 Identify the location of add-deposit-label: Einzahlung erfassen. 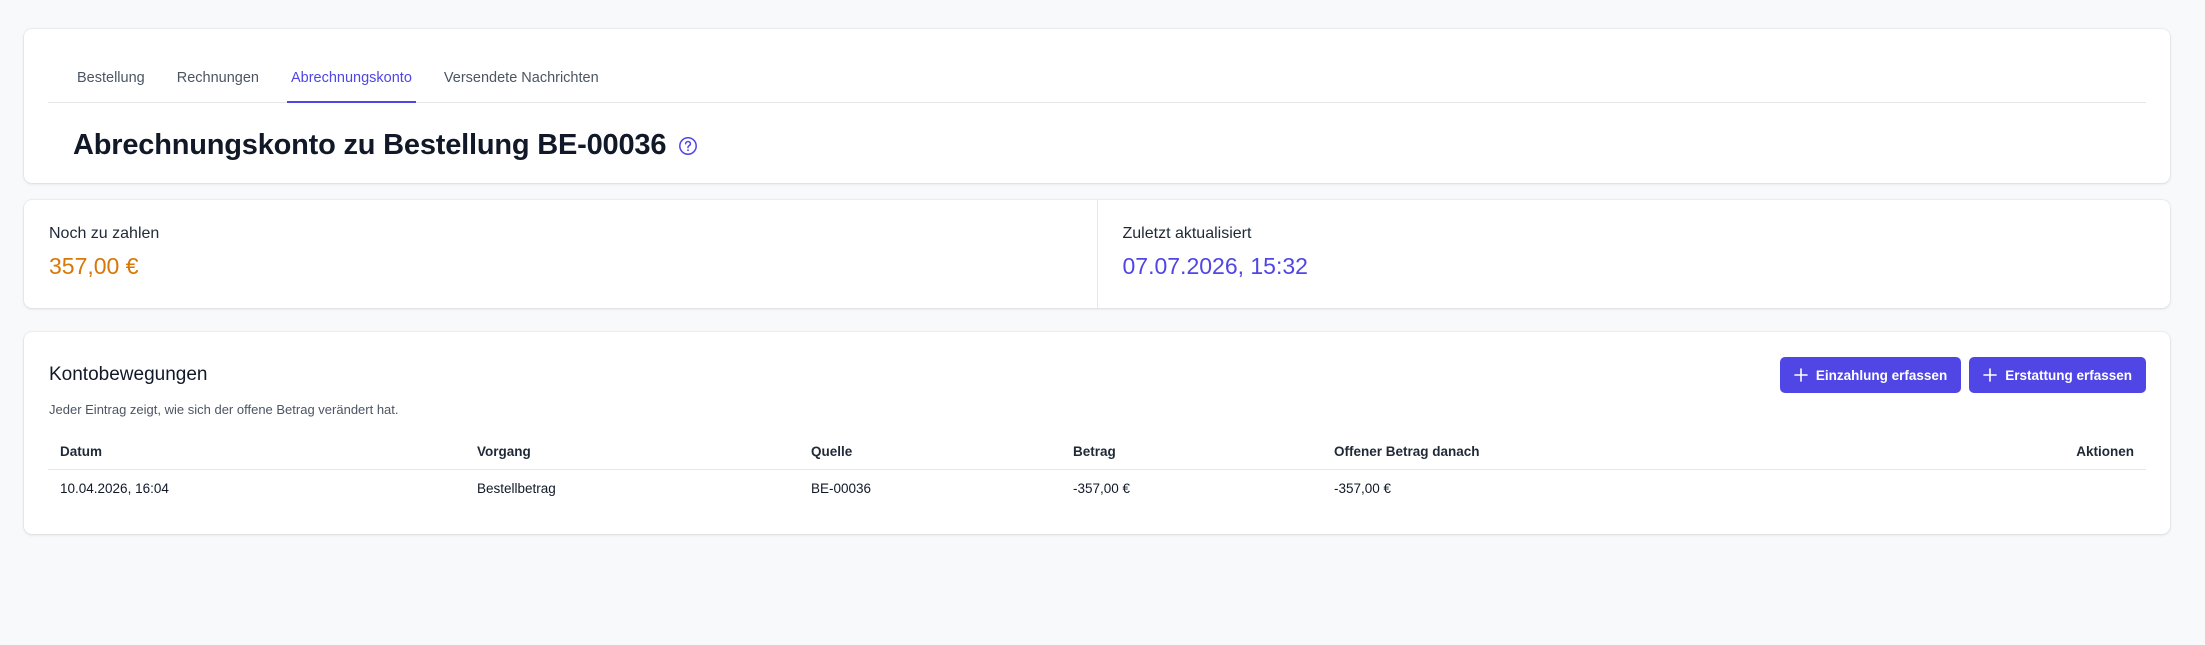
(1881, 375).